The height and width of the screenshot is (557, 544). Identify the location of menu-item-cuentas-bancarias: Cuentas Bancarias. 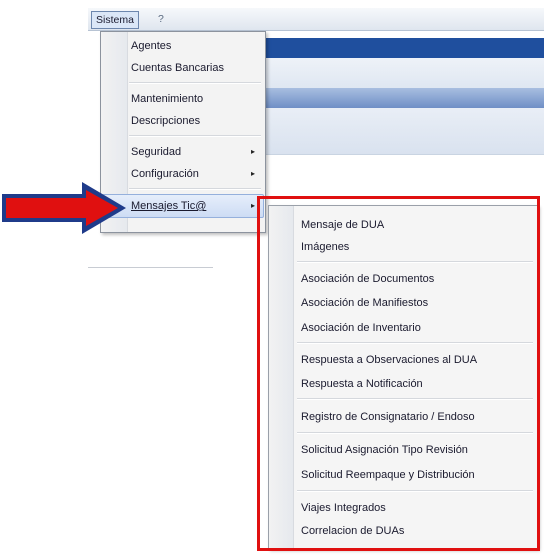
(183, 68).